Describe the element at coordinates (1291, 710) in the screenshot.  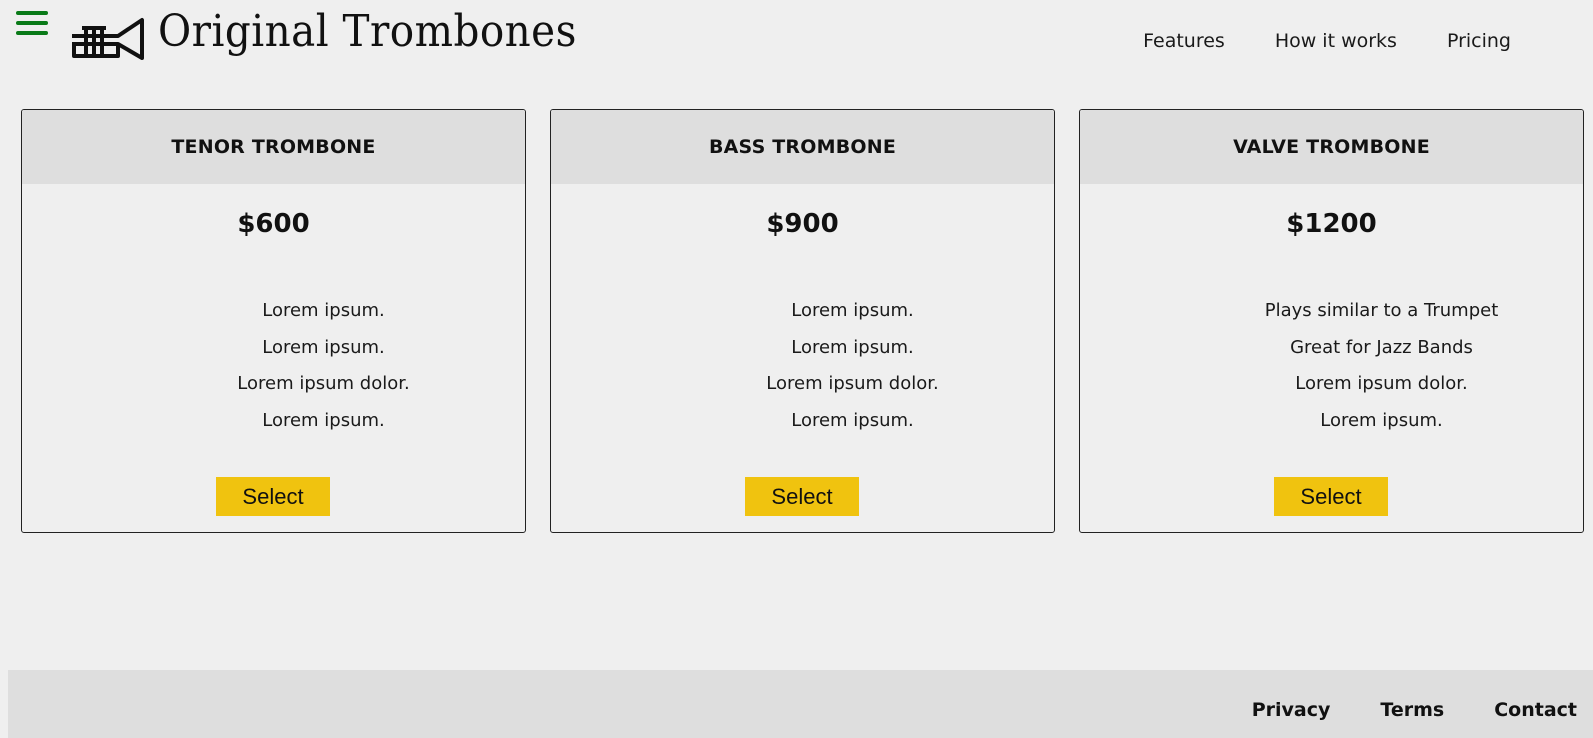
I see `footer-link-privacy: Privacy` at that location.